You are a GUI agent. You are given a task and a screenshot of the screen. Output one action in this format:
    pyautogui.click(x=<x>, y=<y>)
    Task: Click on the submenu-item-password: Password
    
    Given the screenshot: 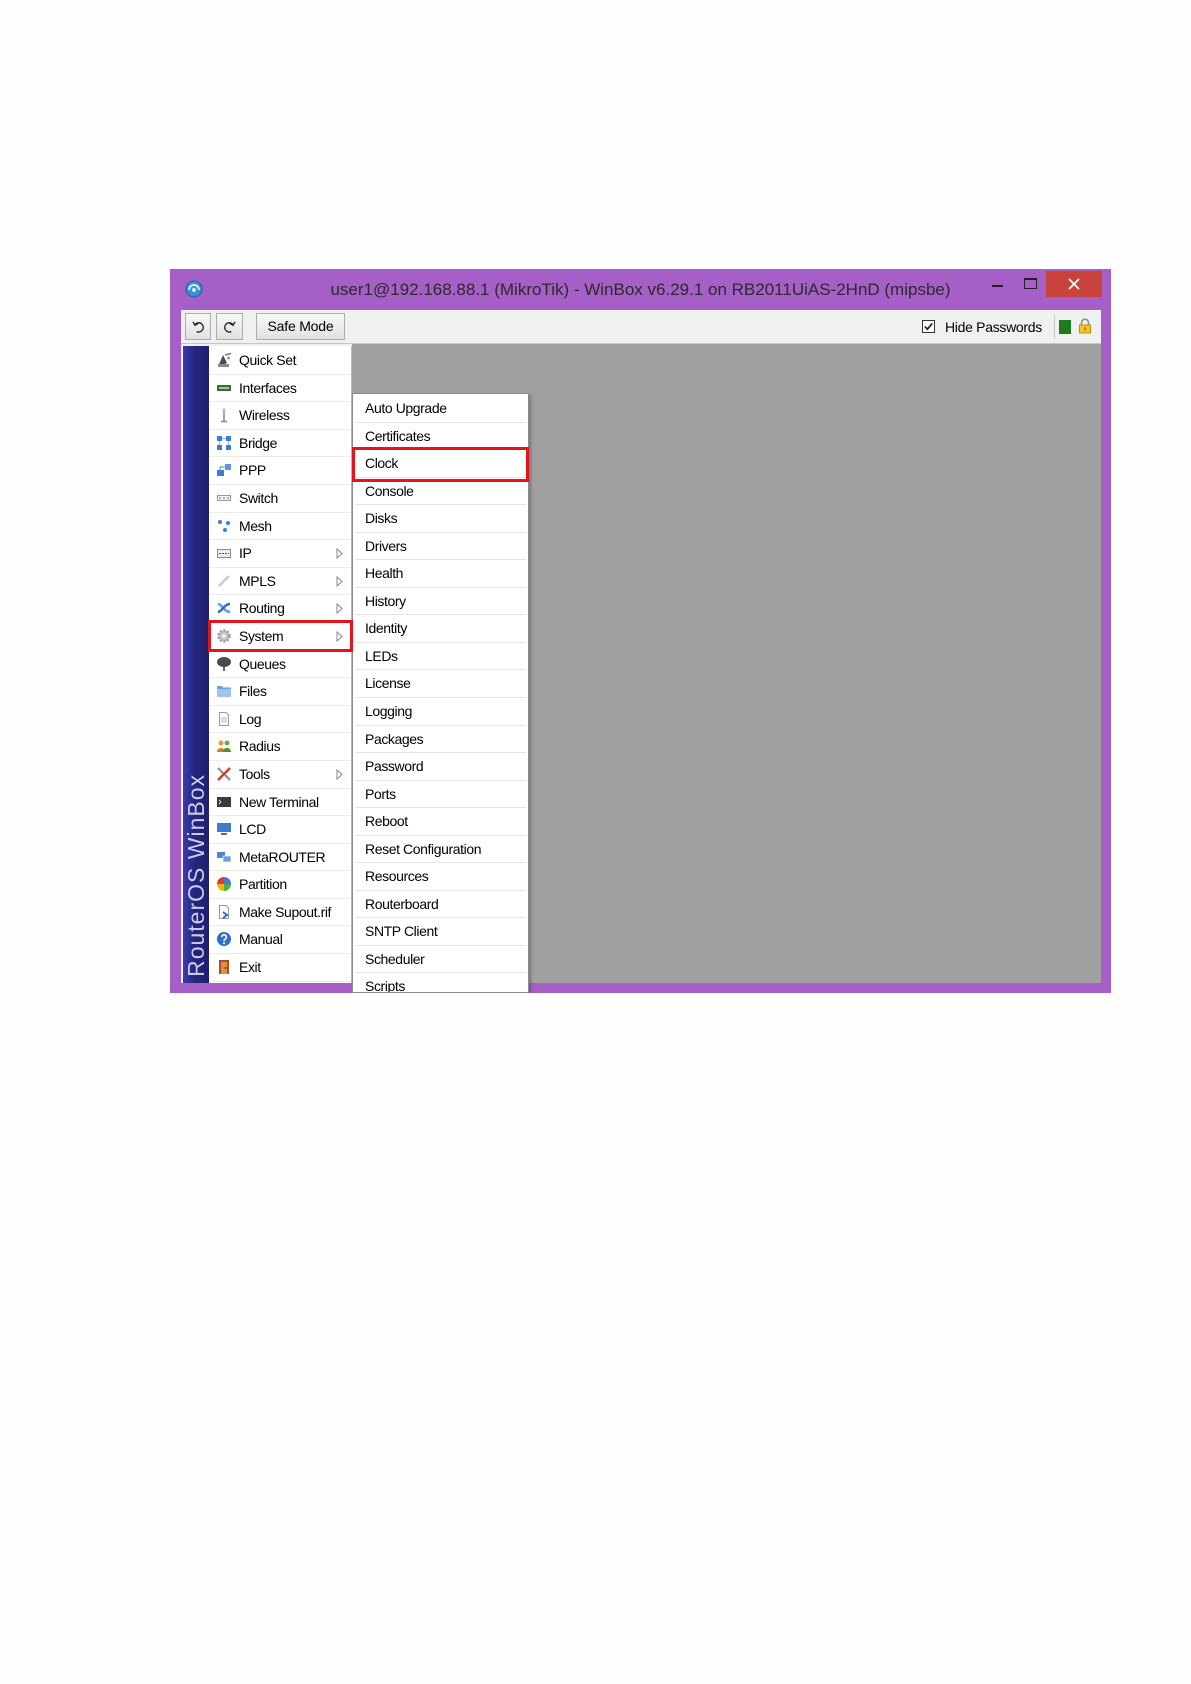 What is the action you would take?
    pyautogui.click(x=440, y=767)
    